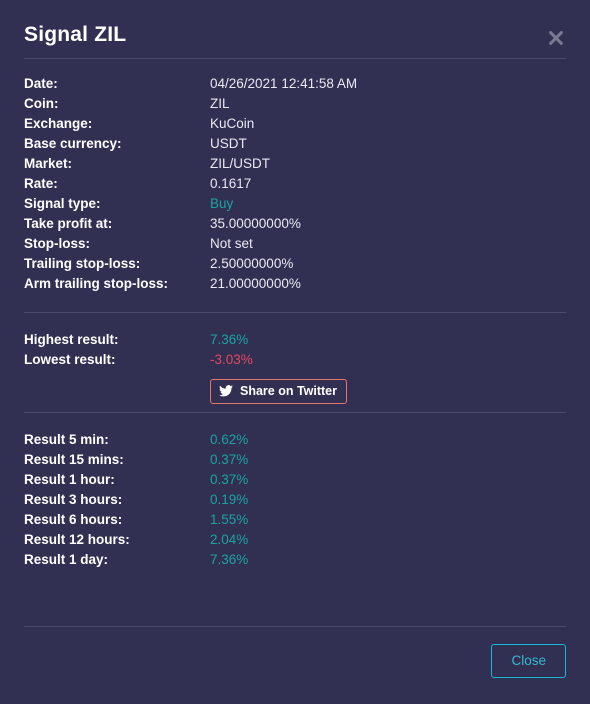 The width and height of the screenshot is (590, 704). Describe the element at coordinates (220, 103) in the screenshot. I see `detail-value: ZIL` at that location.